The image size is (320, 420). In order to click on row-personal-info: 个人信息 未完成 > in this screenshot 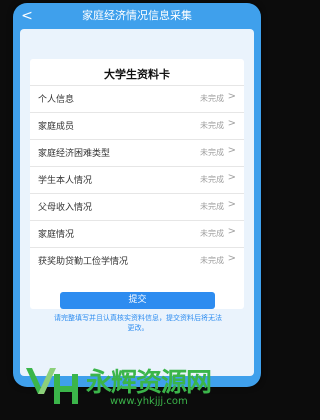, I will do `click(137, 98)`.